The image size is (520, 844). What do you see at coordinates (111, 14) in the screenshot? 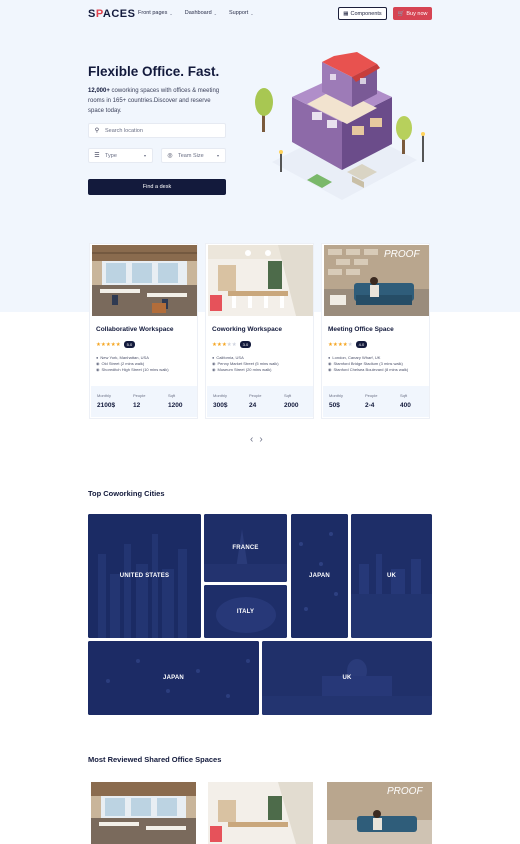
I see `logo: SPACES` at bounding box center [111, 14].